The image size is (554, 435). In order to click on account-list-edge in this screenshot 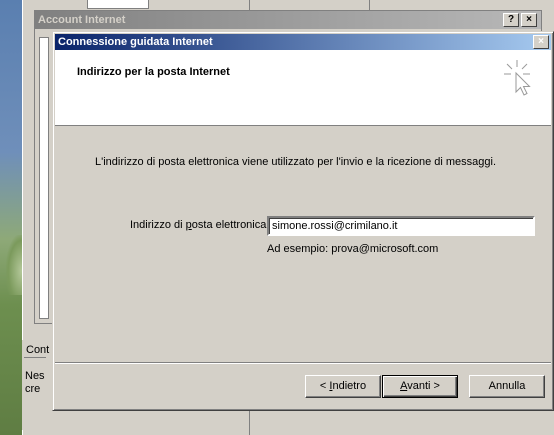, I will do `click(44, 178)`.